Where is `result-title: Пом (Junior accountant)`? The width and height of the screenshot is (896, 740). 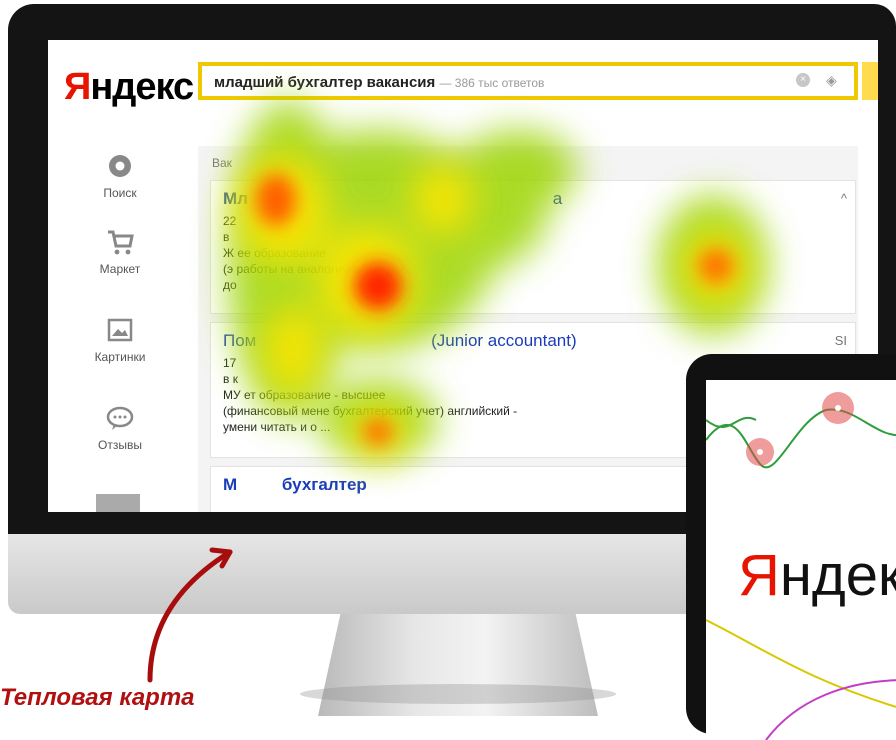 result-title: Пом (Junior accountant) is located at coordinates (533, 341).